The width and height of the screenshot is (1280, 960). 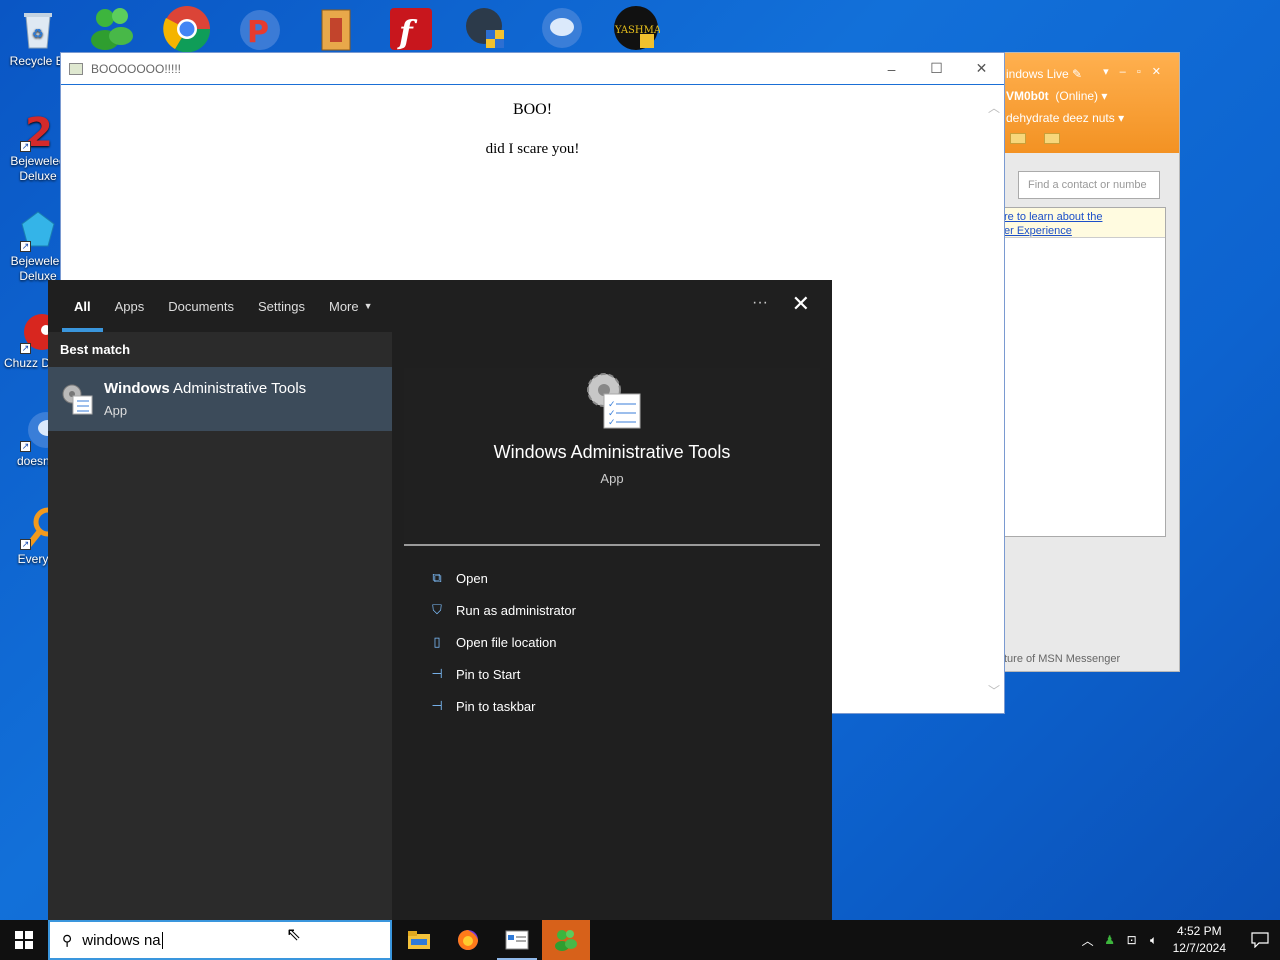 I want to click on contact-search-input: Find a contact or numbe, so click(x=1089, y=185).